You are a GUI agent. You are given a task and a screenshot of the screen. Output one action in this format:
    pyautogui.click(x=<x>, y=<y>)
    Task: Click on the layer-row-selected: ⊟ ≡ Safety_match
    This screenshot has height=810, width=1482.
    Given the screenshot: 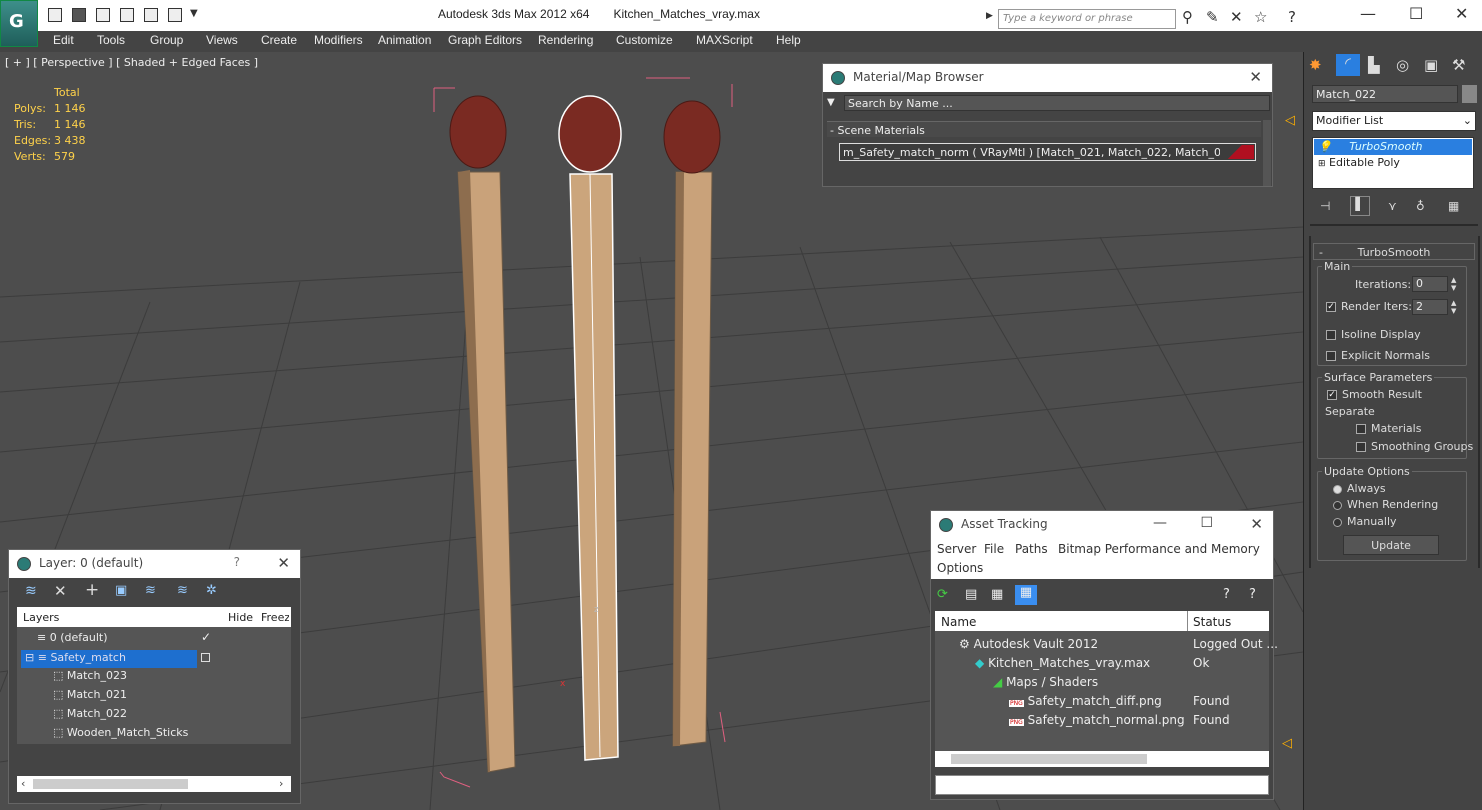 What is the action you would take?
    pyautogui.click(x=109, y=659)
    